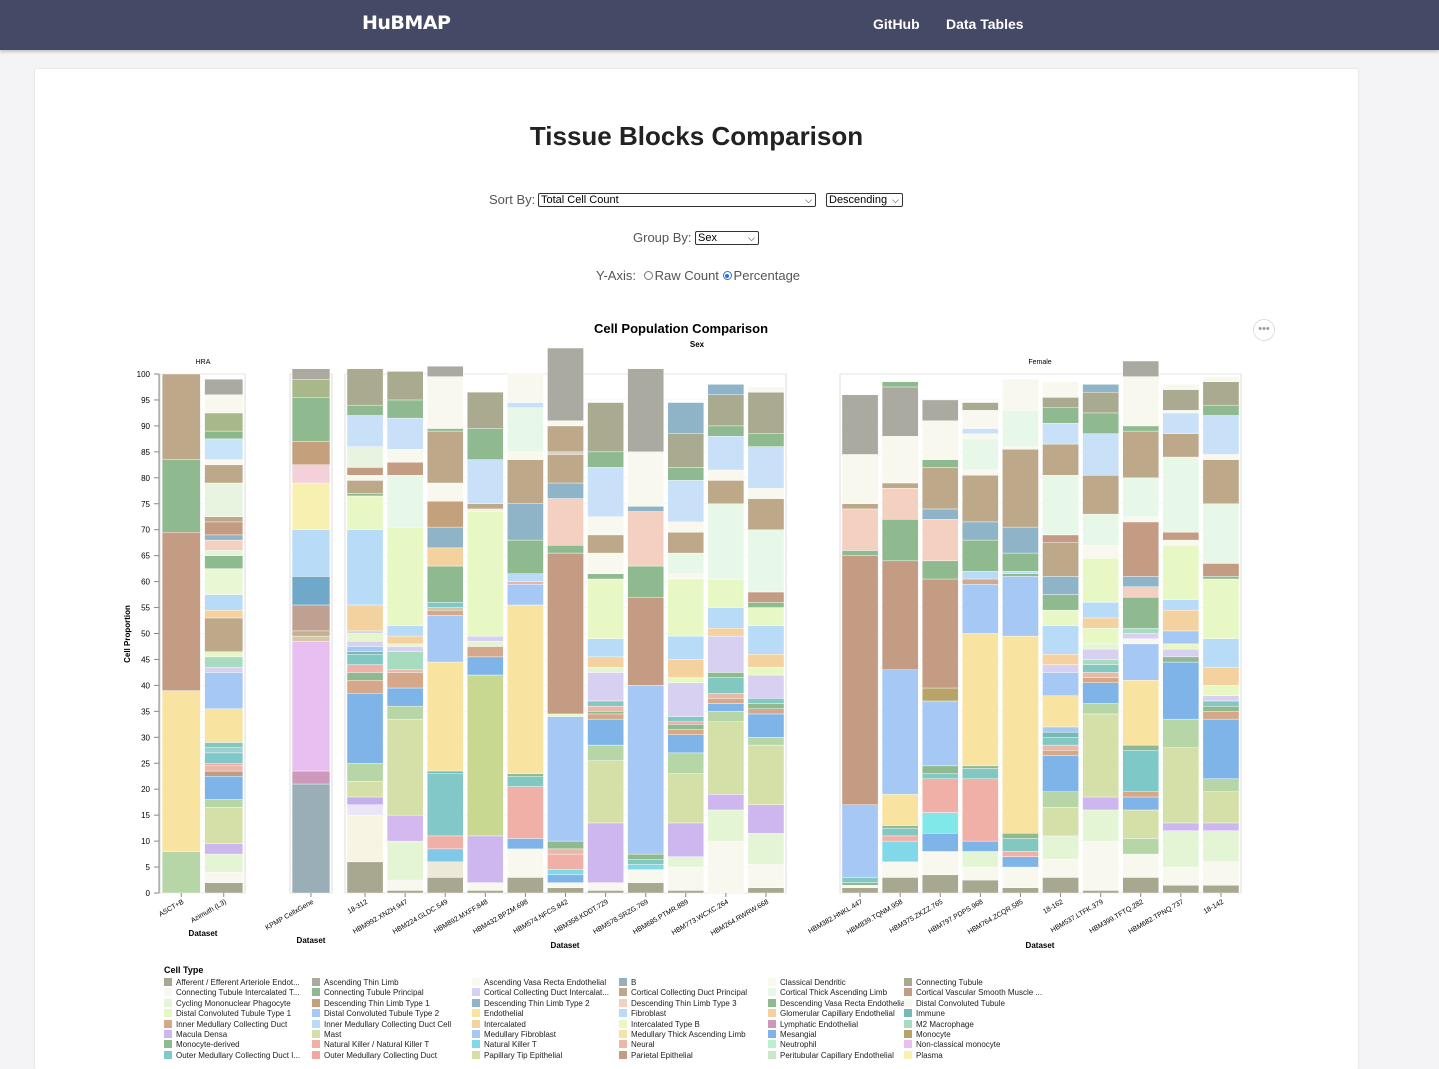 Image resolution: width=1439 pixels, height=1069 pixels. What do you see at coordinates (1264, 330) in the screenshot?
I see `chart-actions-button: •••` at bounding box center [1264, 330].